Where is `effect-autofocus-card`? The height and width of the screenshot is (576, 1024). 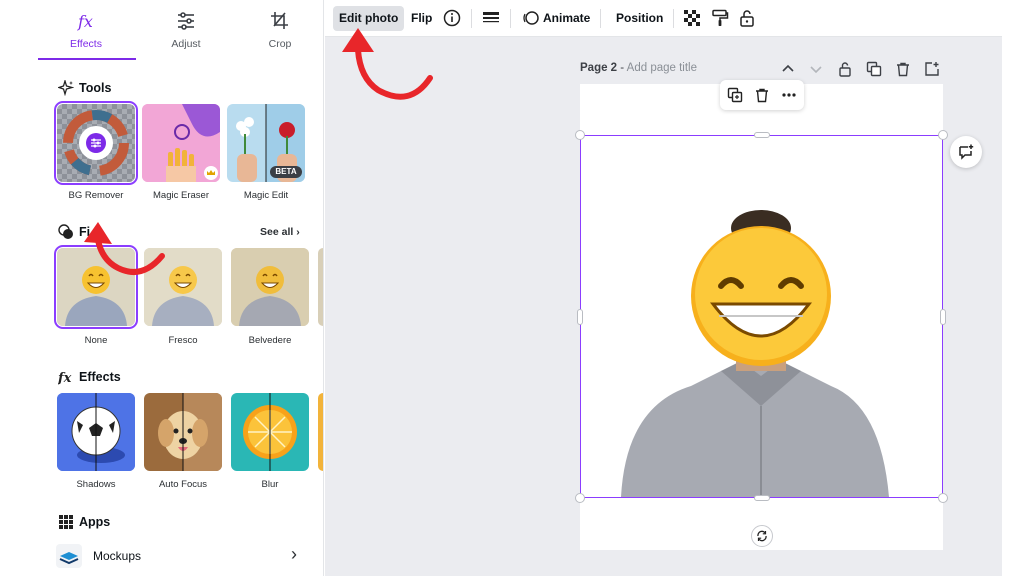
effect-autofocus-card is located at coordinates (183, 432).